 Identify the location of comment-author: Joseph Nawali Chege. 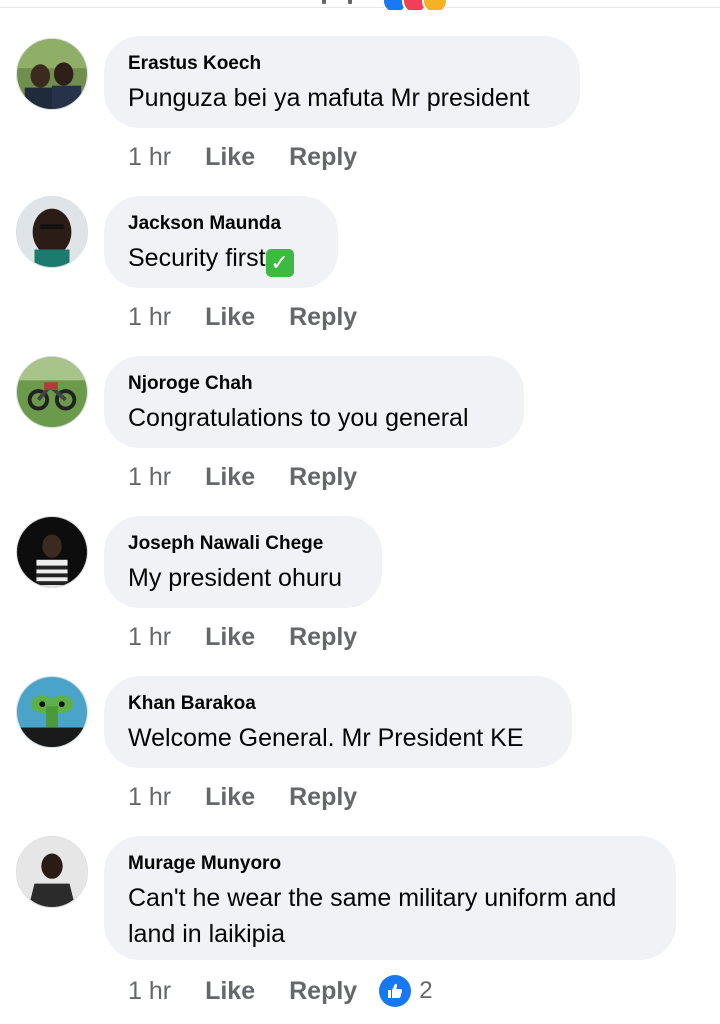
(243, 544).